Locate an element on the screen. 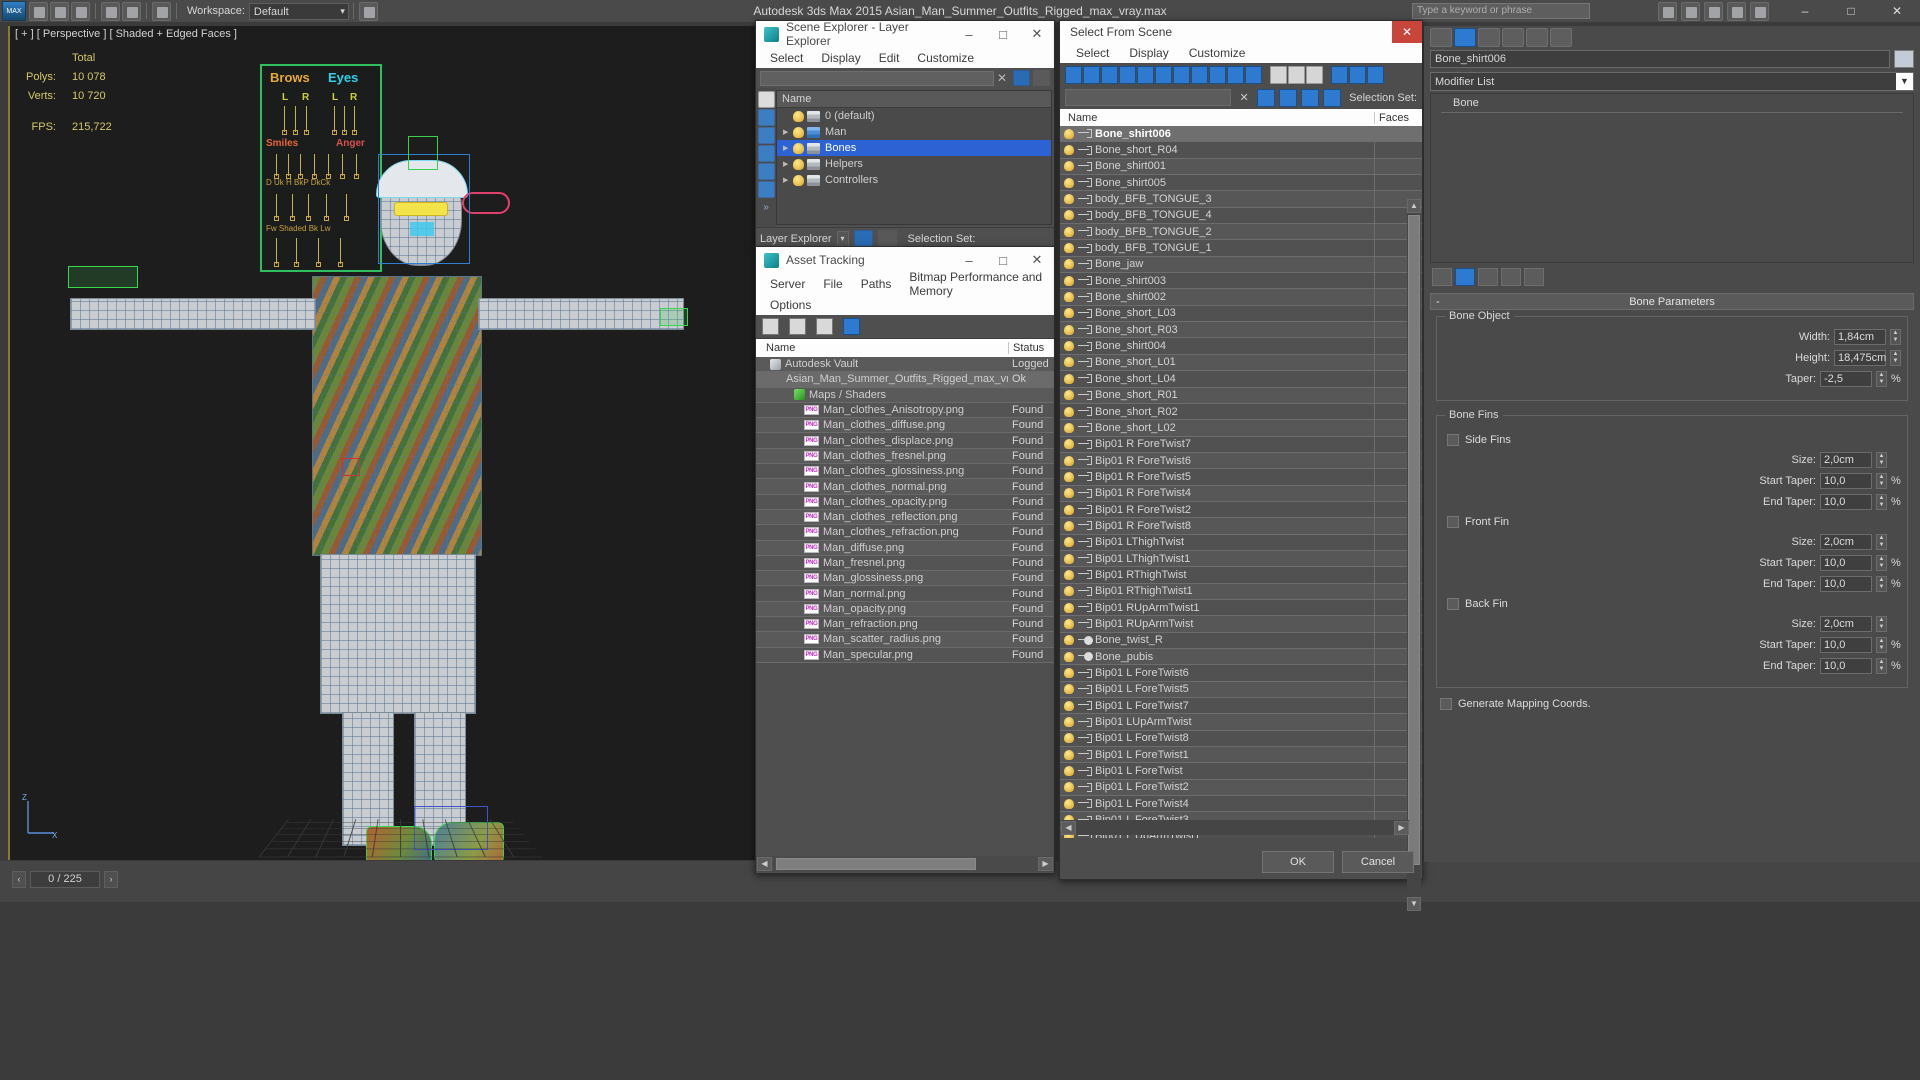 This screenshot has height=1080, width=1920. spacewarps-filter-icon is located at coordinates (766, 189).